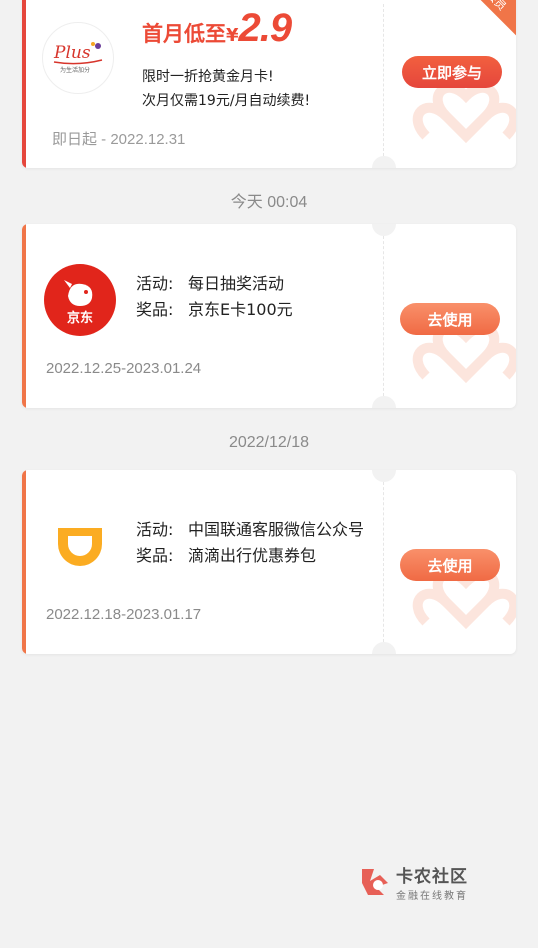 This screenshot has width=538, height=948. What do you see at coordinates (269, 202) in the screenshot?
I see `section-time-1: 今天 00:04` at bounding box center [269, 202].